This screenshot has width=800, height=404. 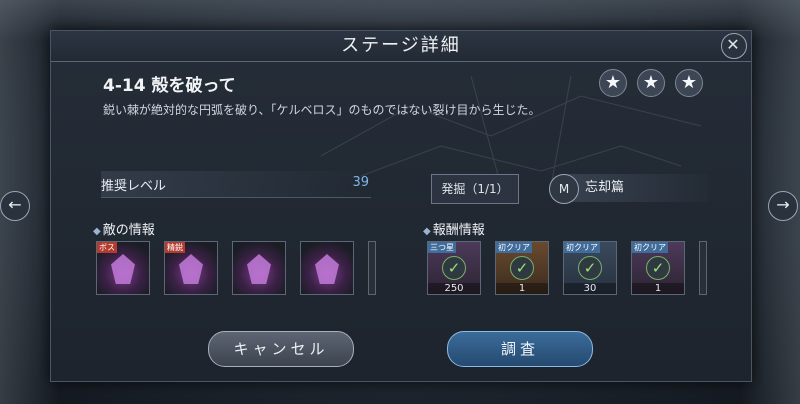 What do you see at coordinates (236, 184) in the screenshot?
I see `recommended-level: 推奨レベル 39` at bounding box center [236, 184].